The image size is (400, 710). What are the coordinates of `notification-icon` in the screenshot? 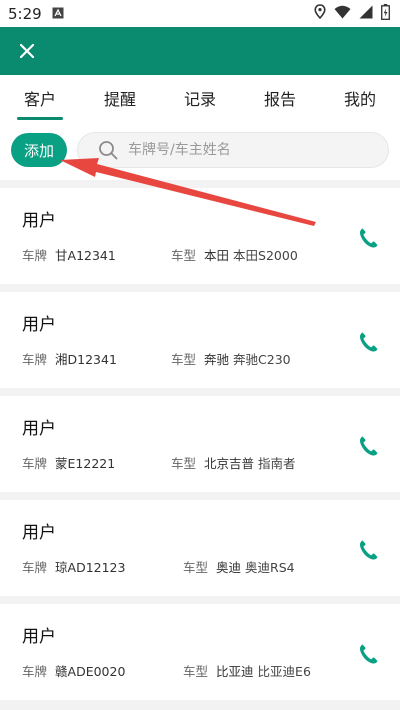 It's located at (58, 14).